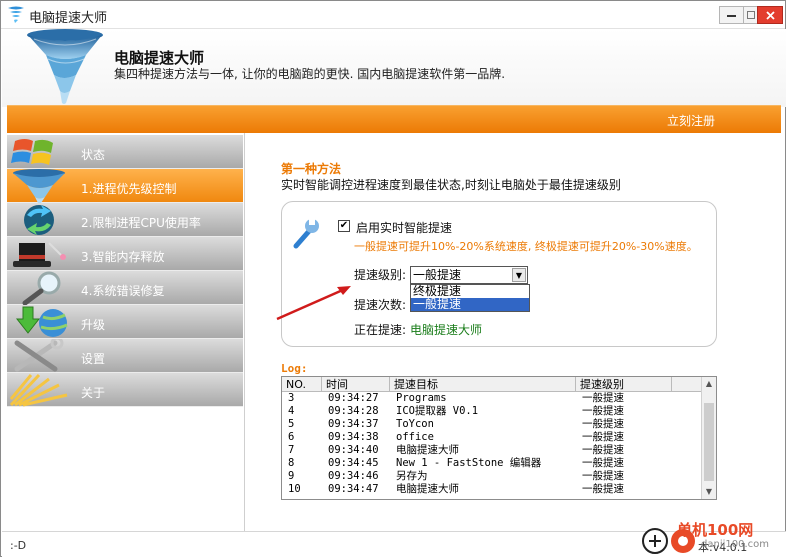  Describe the element at coordinates (380, 330) in the screenshot. I see `now-label: 正在提速:` at that location.